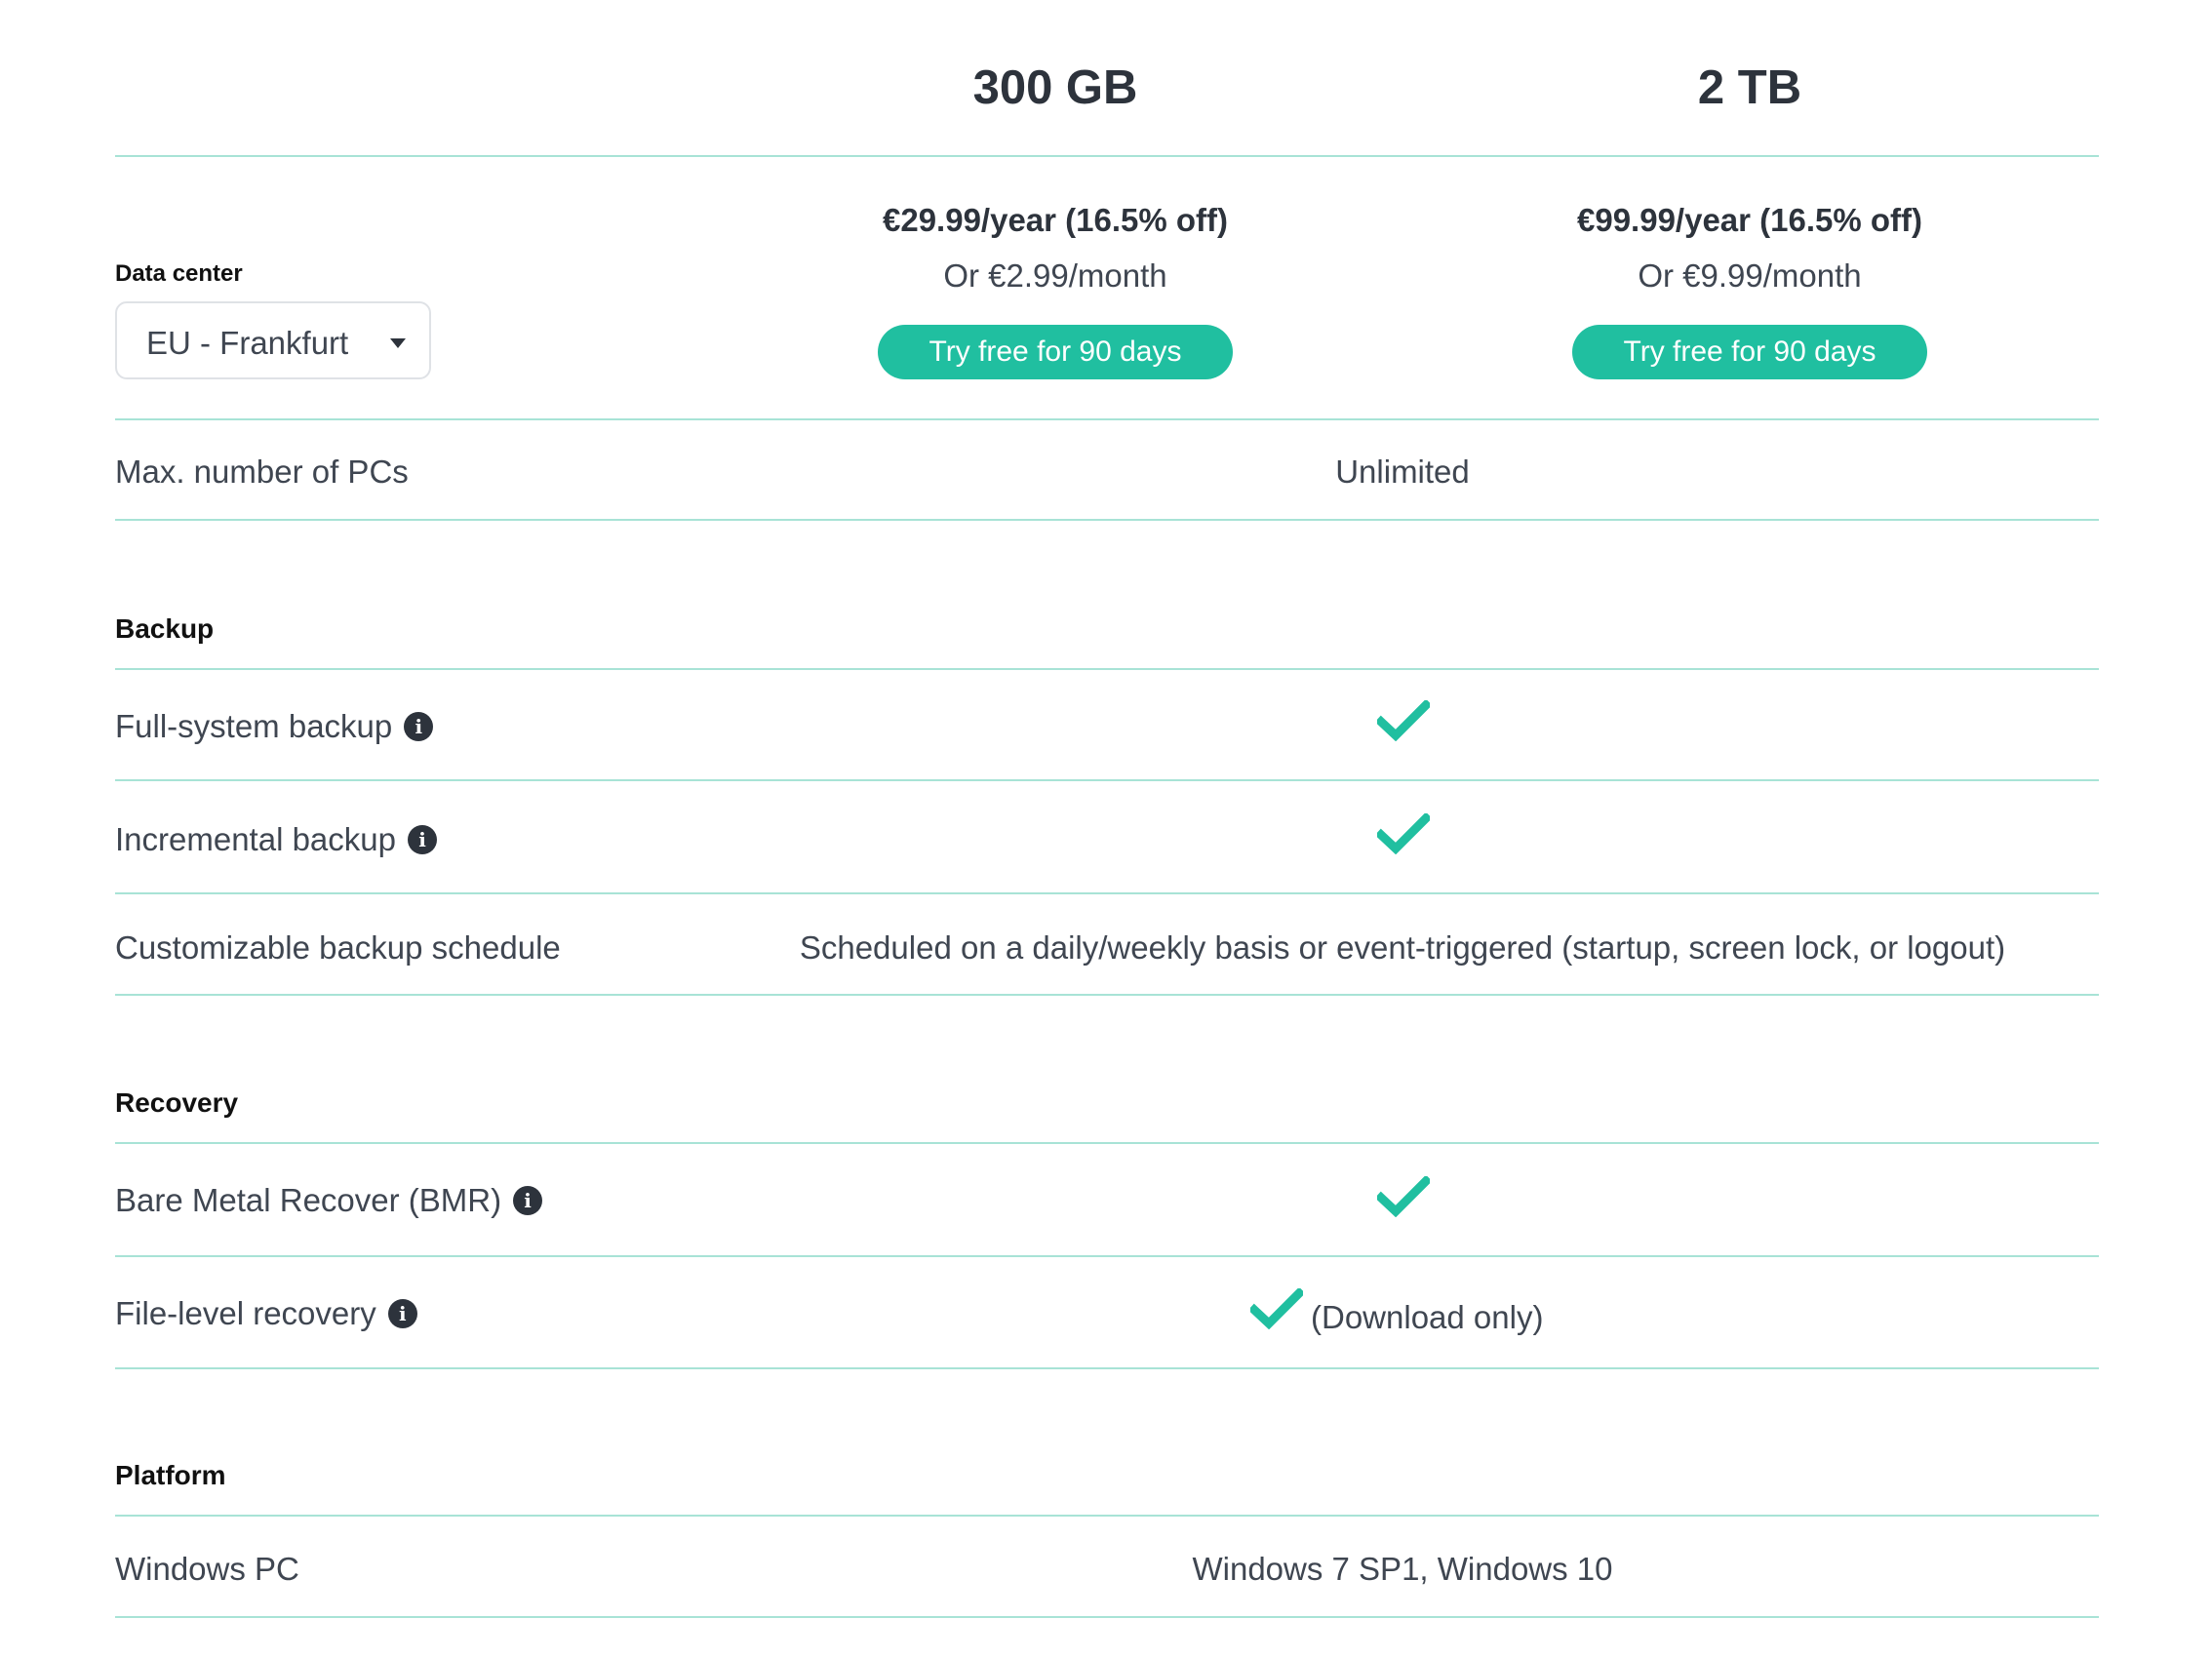  What do you see at coordinates (165, 629) in the screenshot?
I see `section-backup-heading: Backup` at bounding box center [165, 629].